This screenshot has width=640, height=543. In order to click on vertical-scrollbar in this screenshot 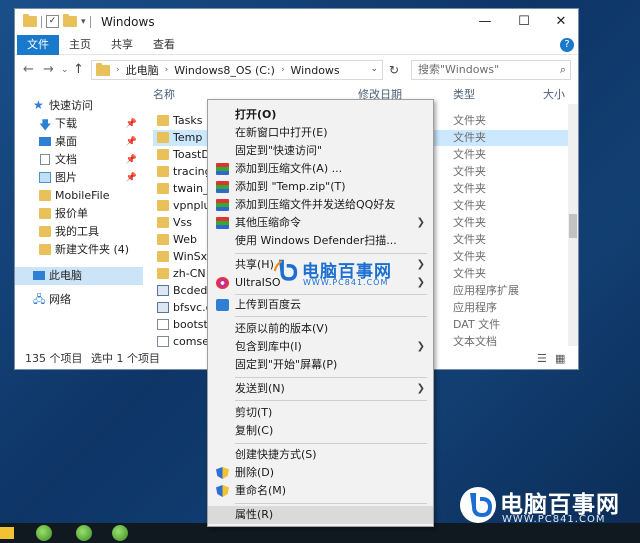, I will do `click(573, 225)`.